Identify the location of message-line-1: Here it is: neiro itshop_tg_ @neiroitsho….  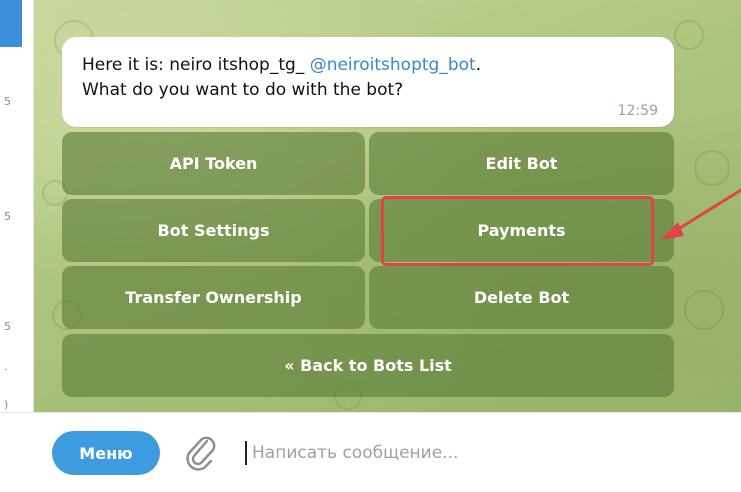
(368, 65).